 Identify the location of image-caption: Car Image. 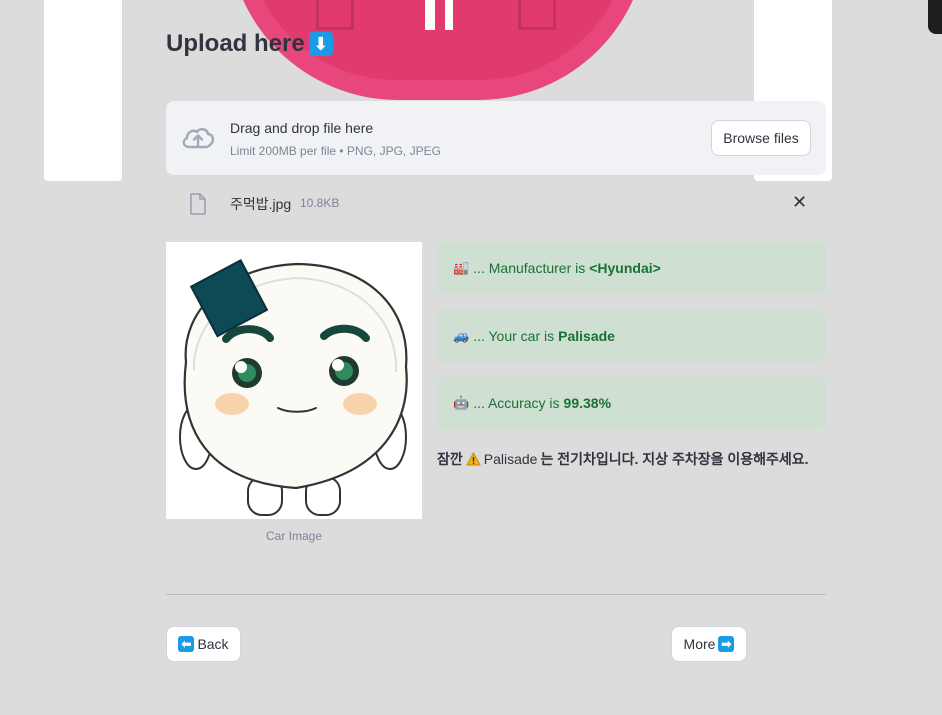
(294, 536).